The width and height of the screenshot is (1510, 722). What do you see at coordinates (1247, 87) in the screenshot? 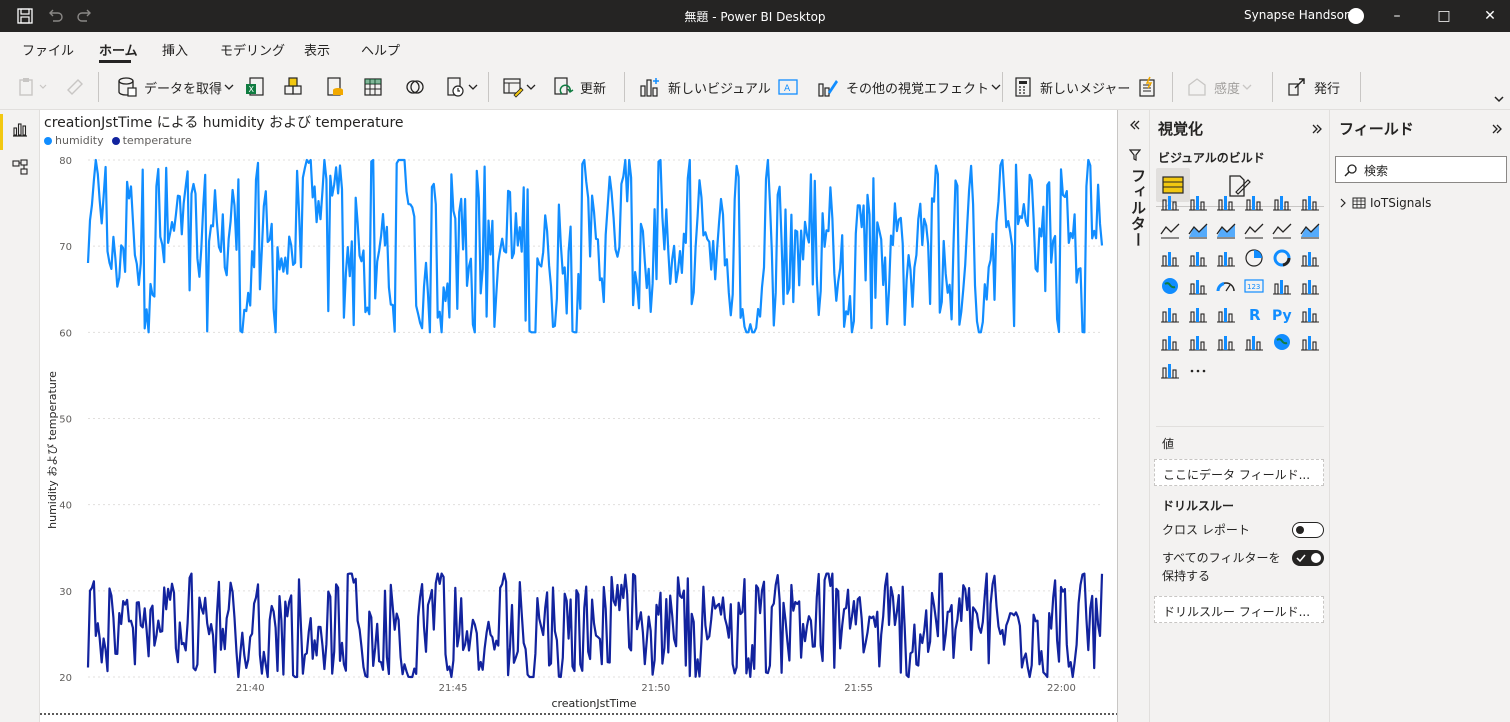
I see `chevron-down-icon` at bounding box center [1247, 87].